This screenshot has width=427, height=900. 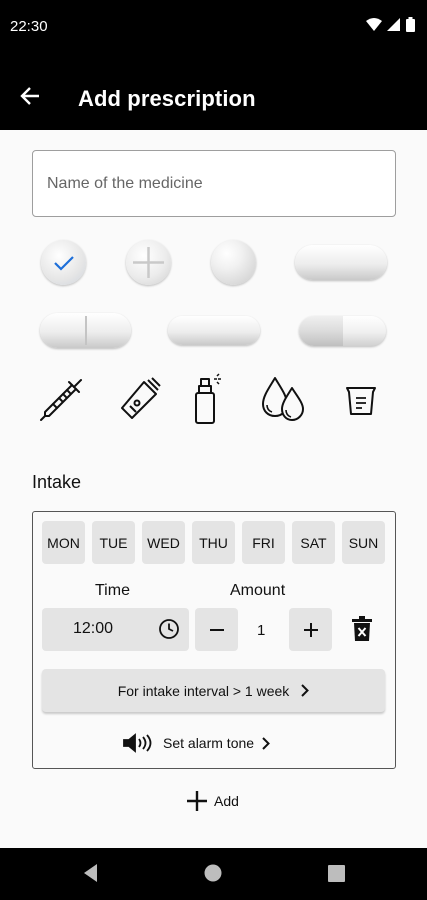 I want to click on nav-recents-icon, so click(x=336, y=873).